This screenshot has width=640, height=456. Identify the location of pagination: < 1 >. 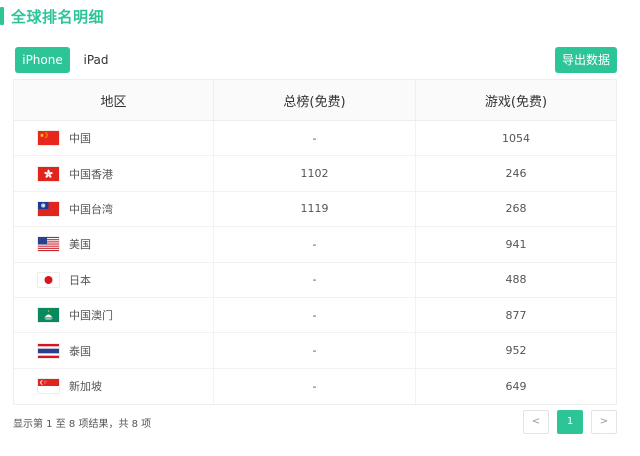
(566, 422).